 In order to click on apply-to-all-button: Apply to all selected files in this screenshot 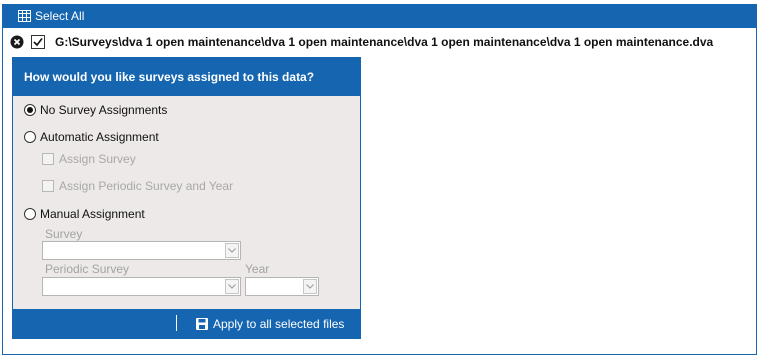, I will do `click(270, 323)`.